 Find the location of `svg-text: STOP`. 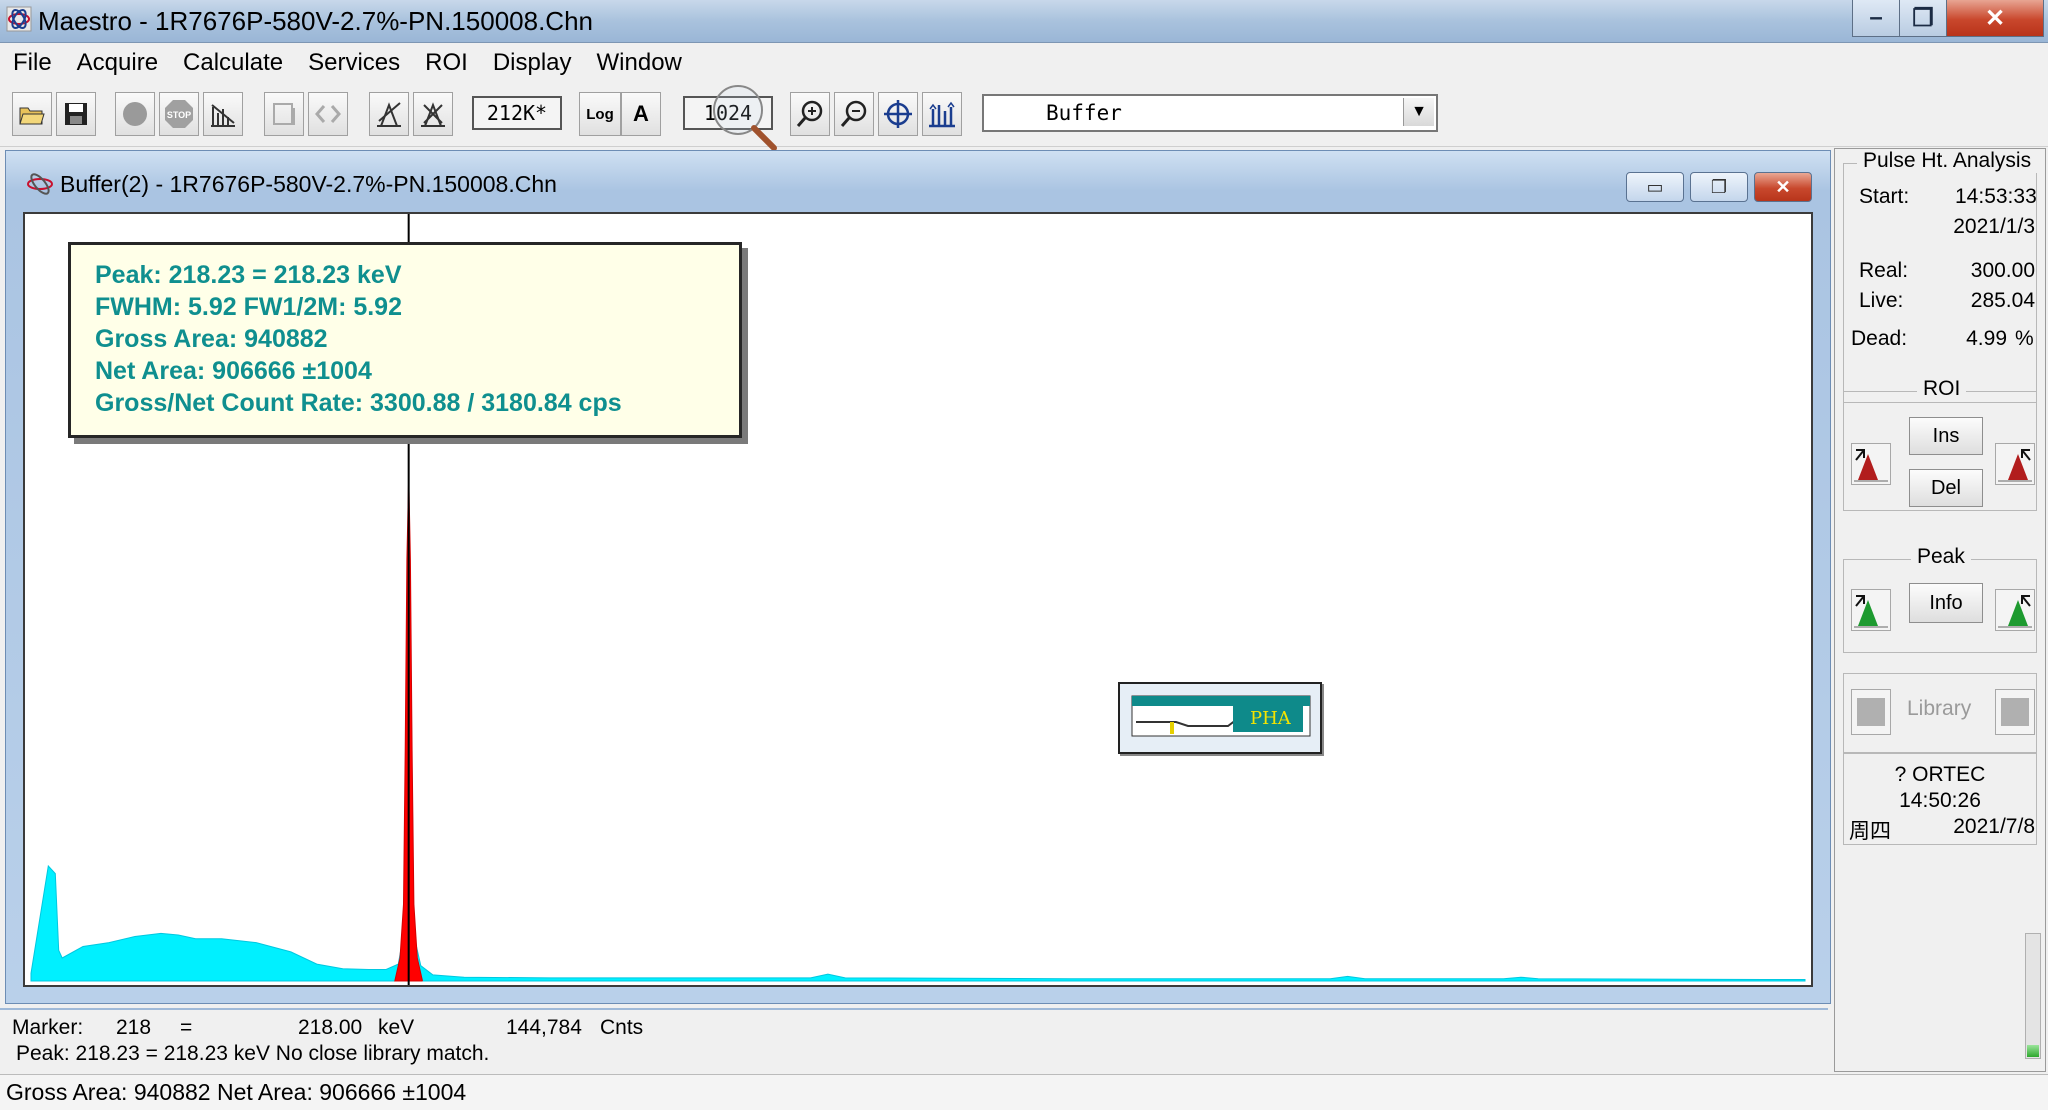

svg-text: STOP is located at coordinates (179, 115).